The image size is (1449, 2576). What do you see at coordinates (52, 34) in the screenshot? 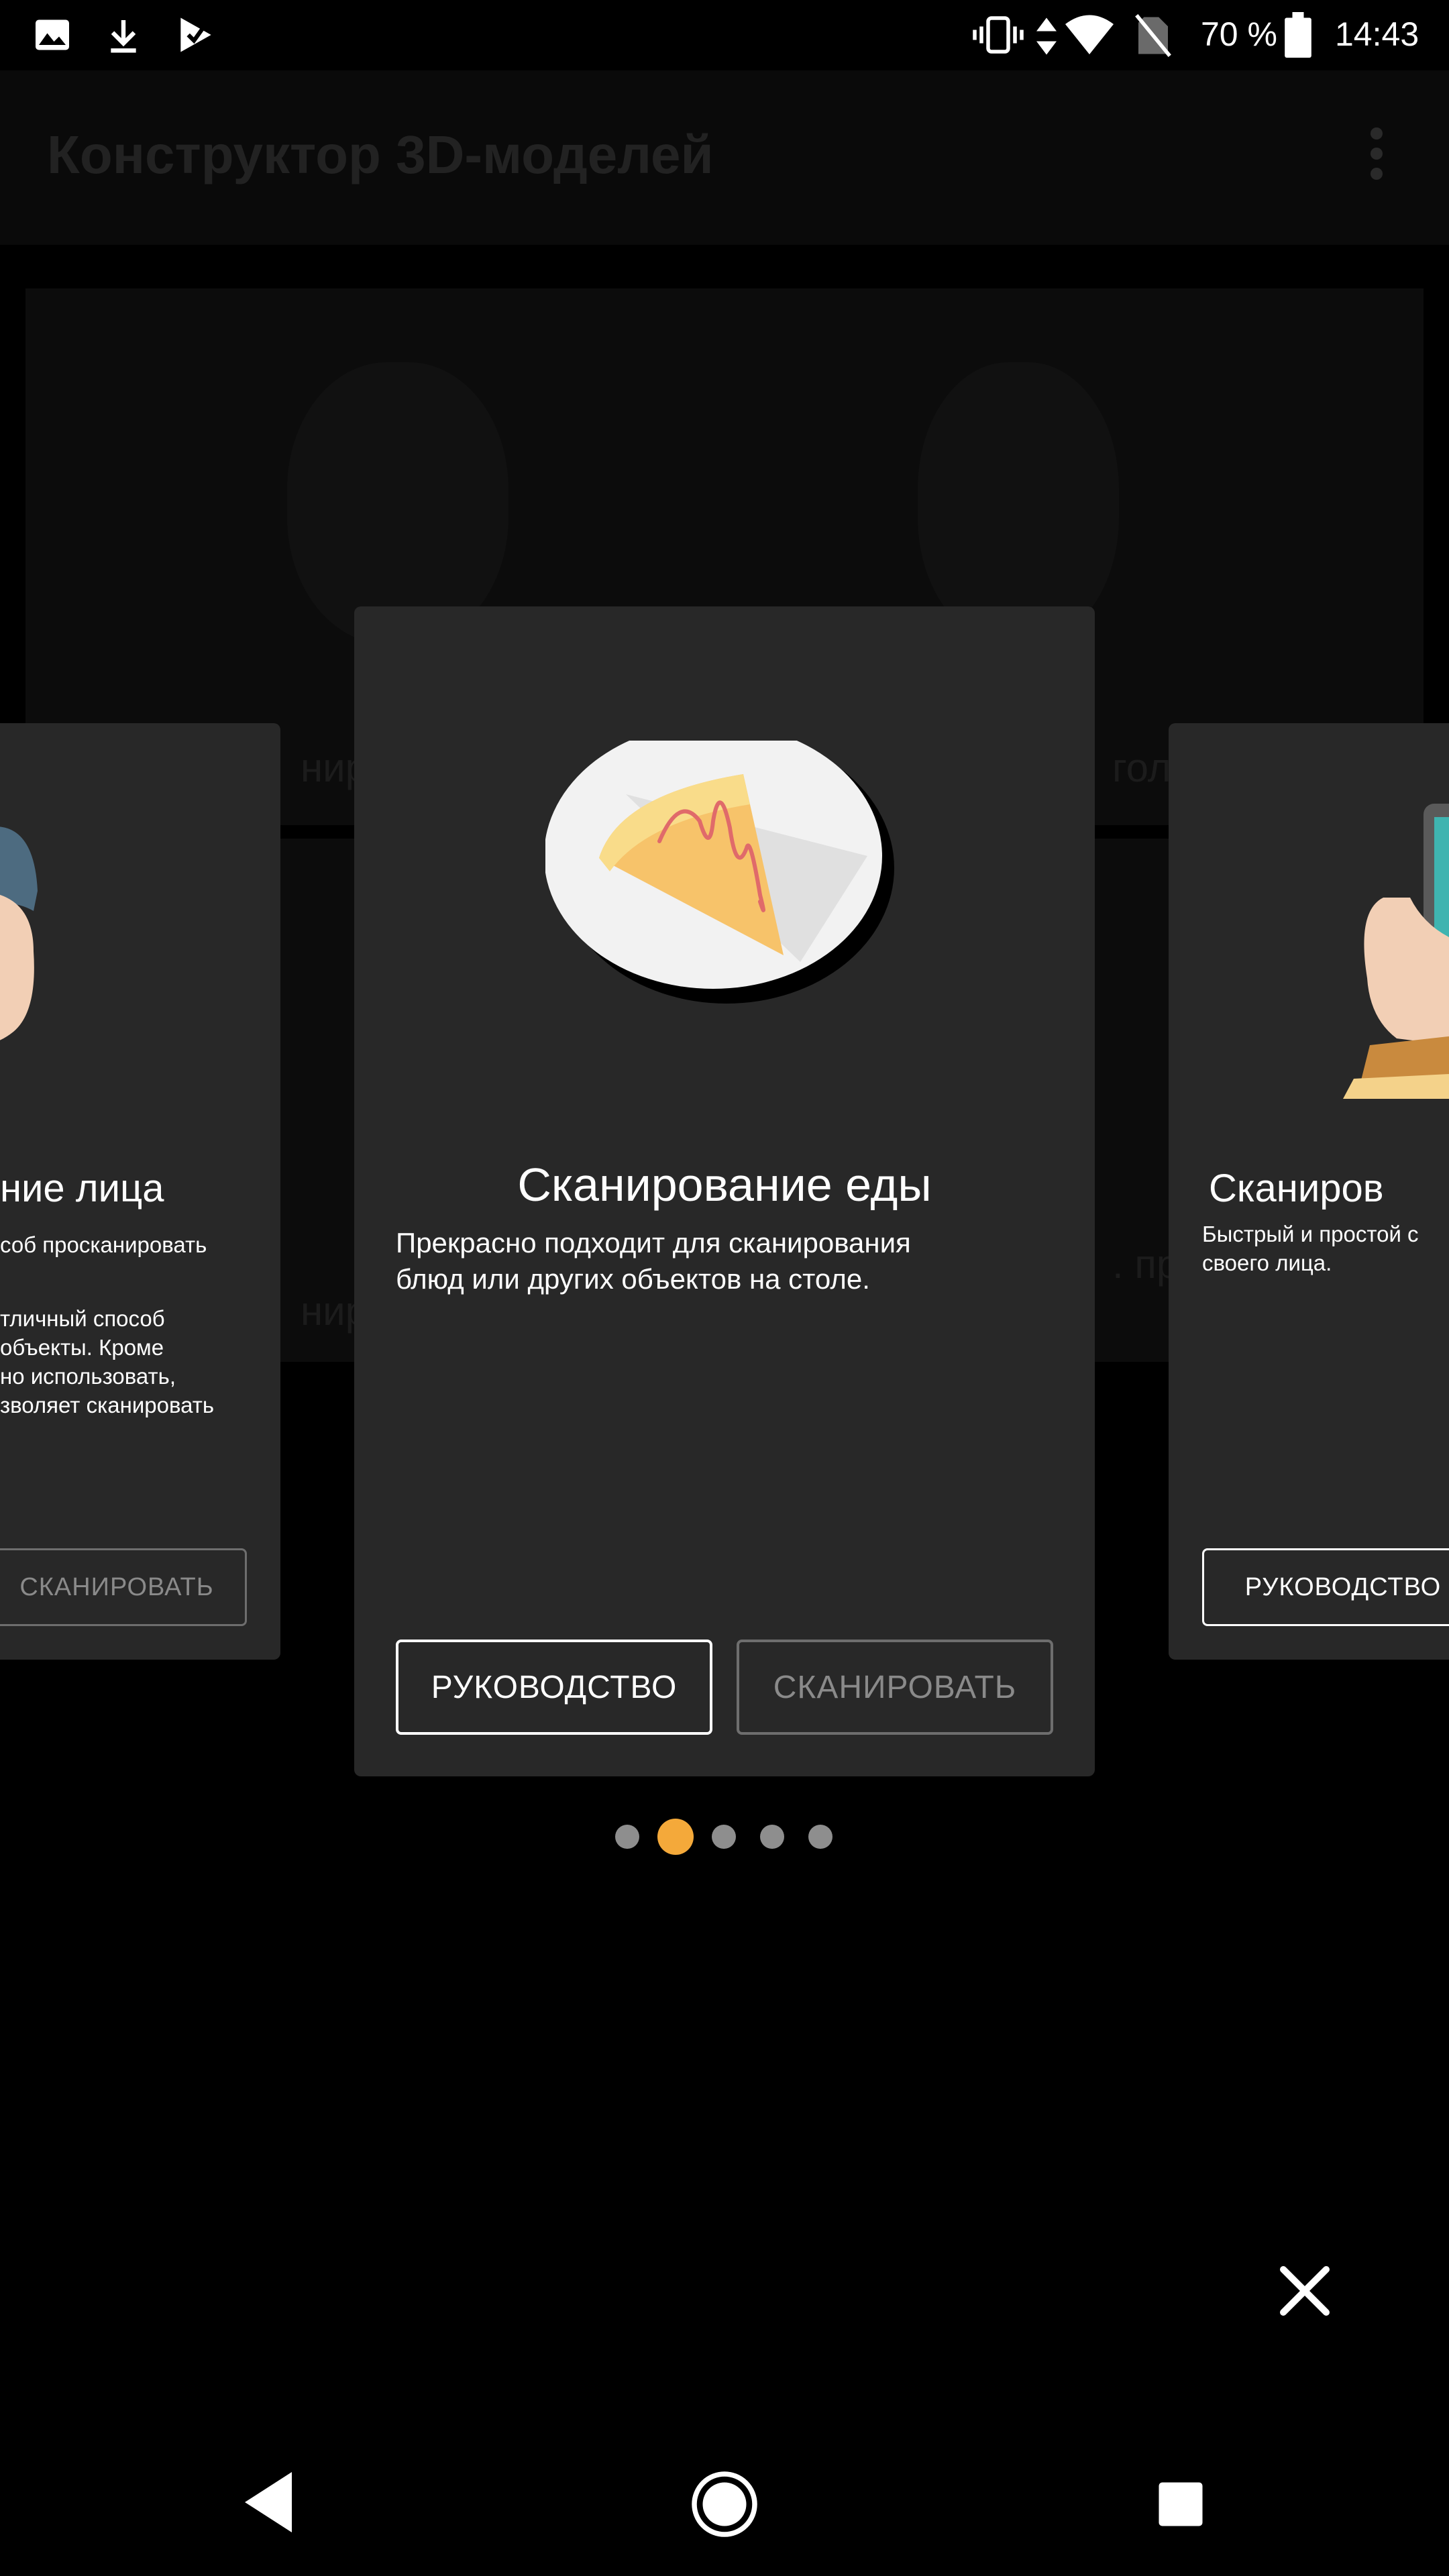
I see `image-icon` at bounding box center [52, 34].